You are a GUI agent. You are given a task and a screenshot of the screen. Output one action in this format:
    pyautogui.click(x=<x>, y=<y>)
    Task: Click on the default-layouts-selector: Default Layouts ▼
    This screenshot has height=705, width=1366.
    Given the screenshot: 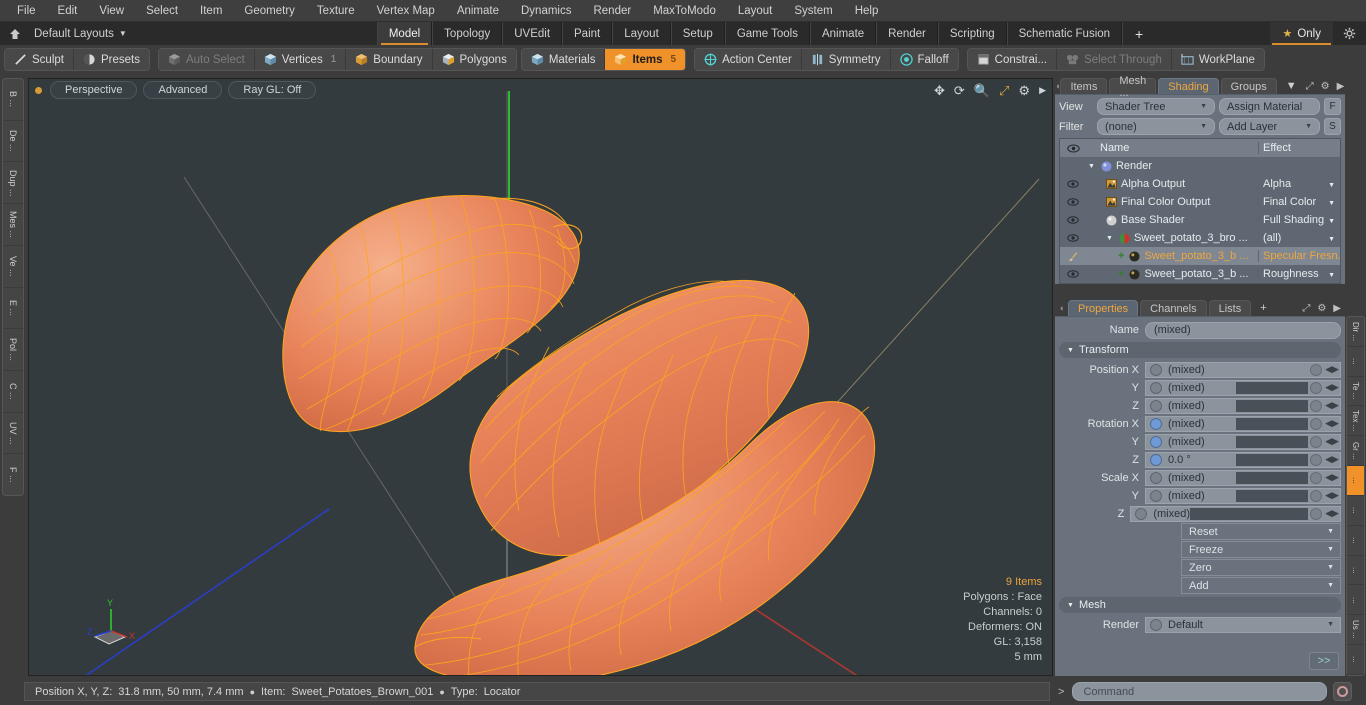 What is the action you would take?
    pyautogui.click(x=83, y=33)
    